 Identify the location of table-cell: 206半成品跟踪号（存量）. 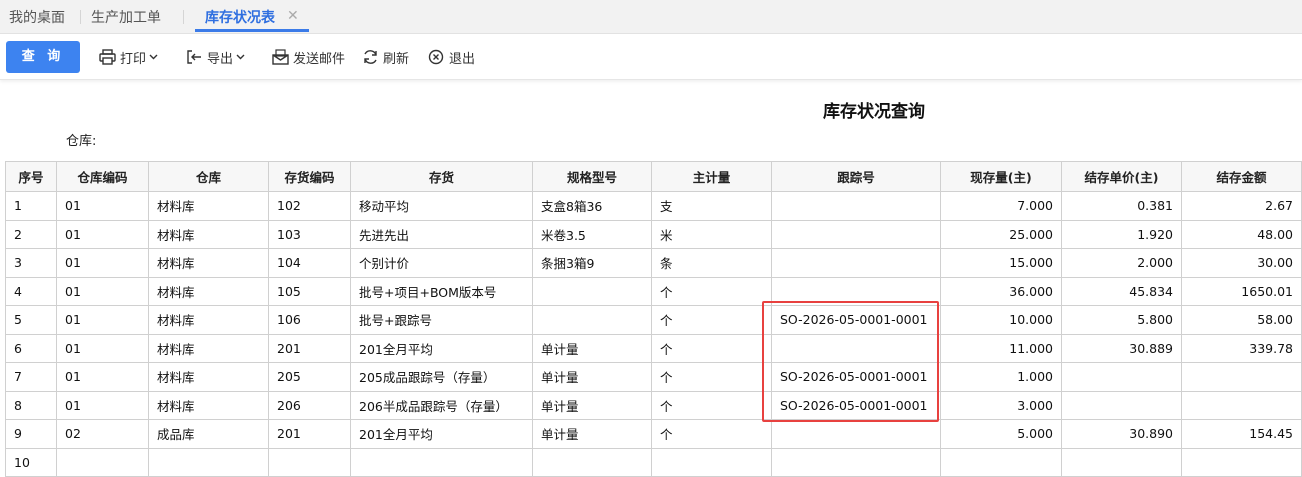
(441, 405).